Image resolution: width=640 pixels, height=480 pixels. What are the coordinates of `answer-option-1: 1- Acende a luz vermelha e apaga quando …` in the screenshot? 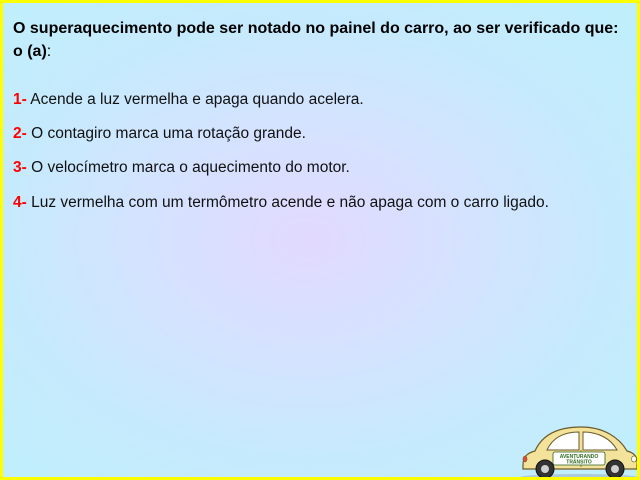 It's located at (318, 100).